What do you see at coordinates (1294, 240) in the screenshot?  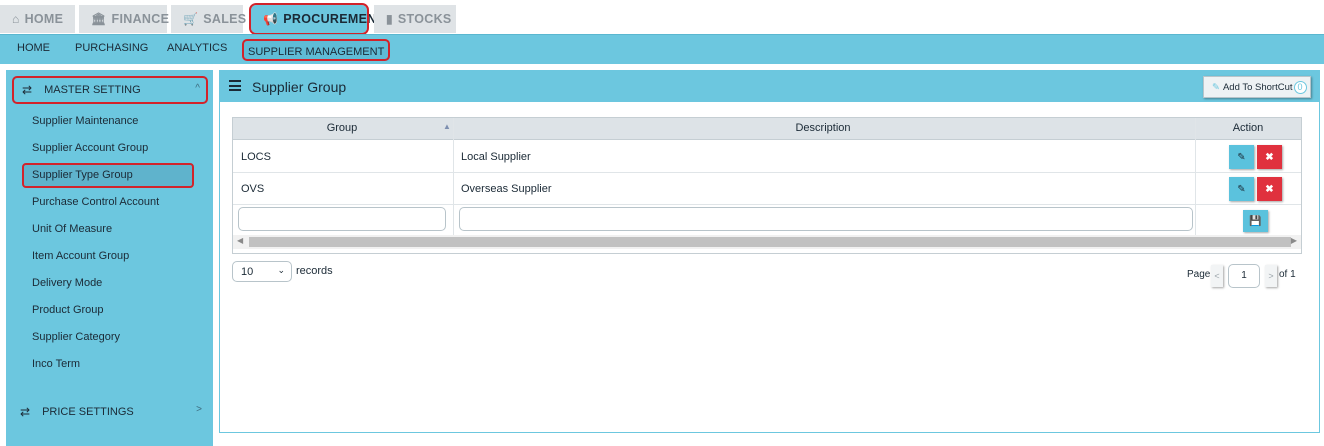 I see `scroll-right-icon: ▶` at bounding box center [1294, 240].